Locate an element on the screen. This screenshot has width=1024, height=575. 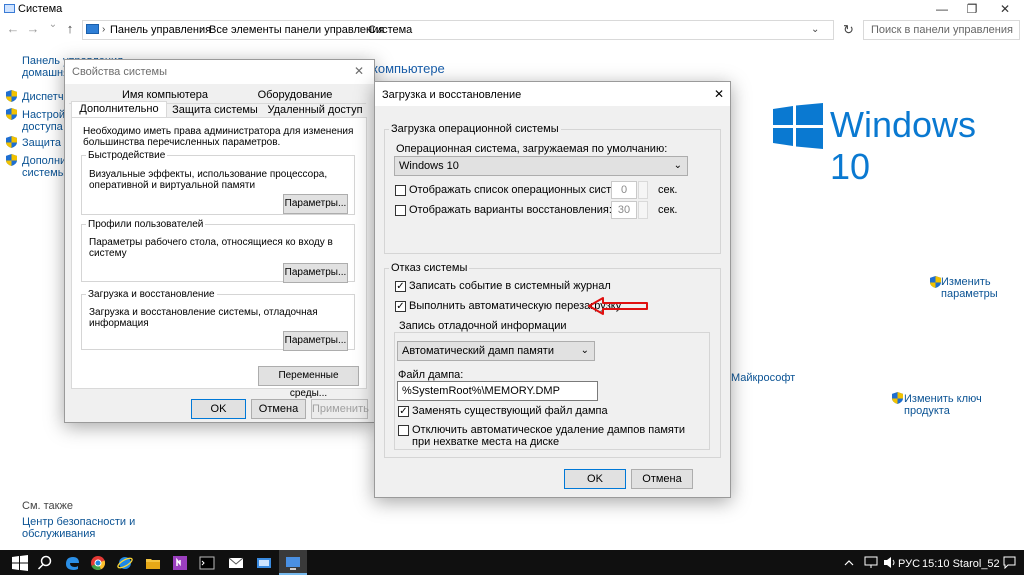
language-indicator: РУС is located at coordinates (909, 564).